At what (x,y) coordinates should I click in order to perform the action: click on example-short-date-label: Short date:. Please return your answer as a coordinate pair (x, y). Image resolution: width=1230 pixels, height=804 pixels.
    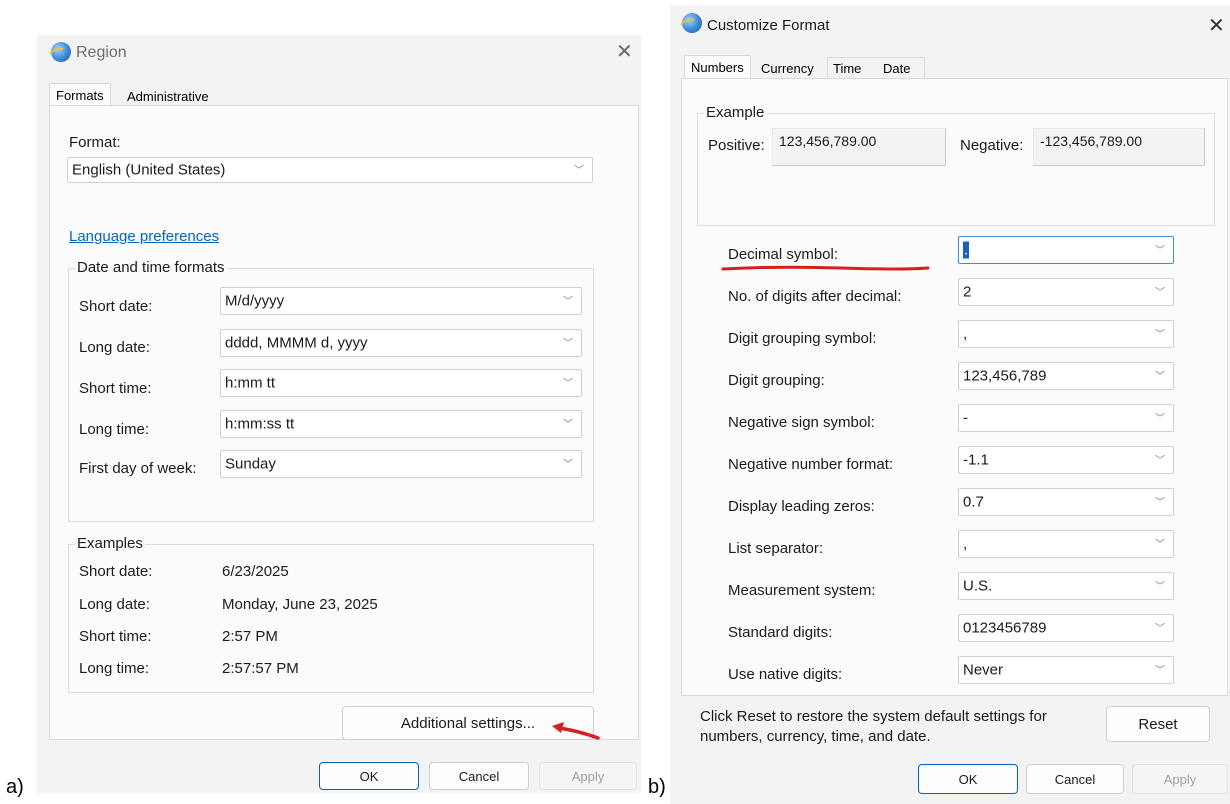
    Looking at the image, I should click on (116, 571).